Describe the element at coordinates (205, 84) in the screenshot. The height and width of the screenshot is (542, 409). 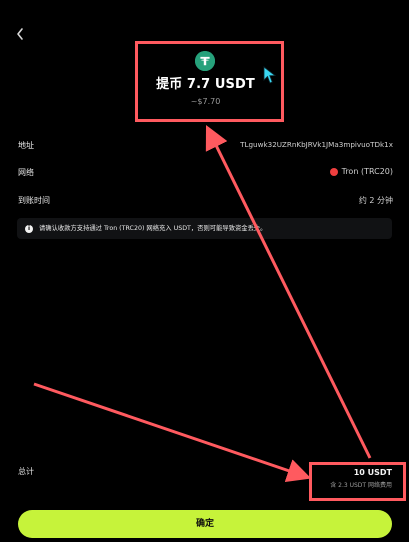
I see `page-title: 提币 7.7 USDT` at that location.